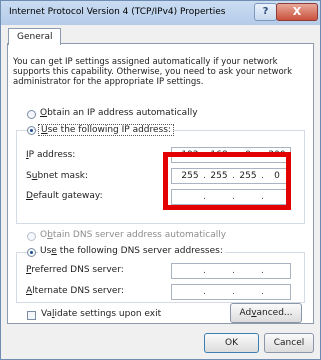 This screenshot has height=360, width=321. What do you see at coordinates (31, 252) in the screenshot?
I see `use-following-dns-radio` at bounding box center [31, 252].